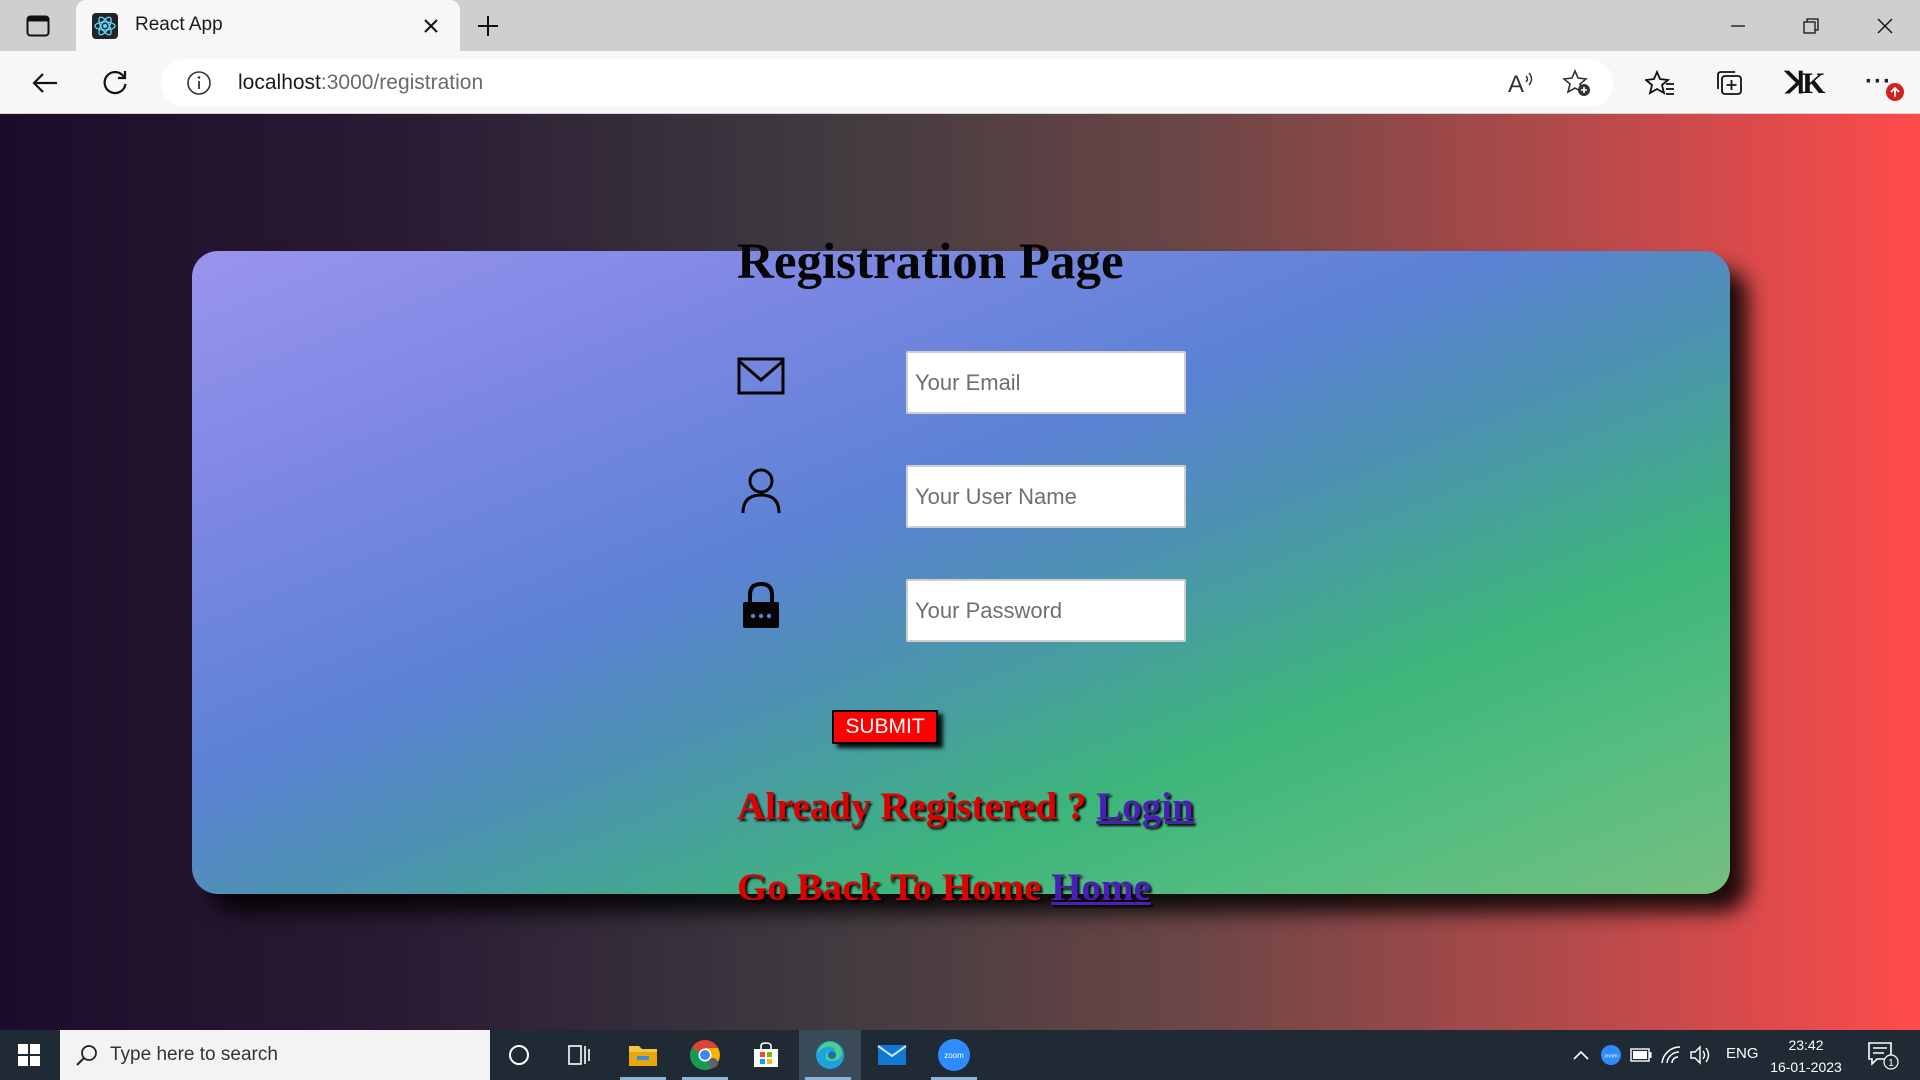 The width and height of the screenshot is (1920, 1080). What do you see at coordinates (179, 24) in the screenshot?
I see `tab-title: React App` at bounding box center [179, 24].